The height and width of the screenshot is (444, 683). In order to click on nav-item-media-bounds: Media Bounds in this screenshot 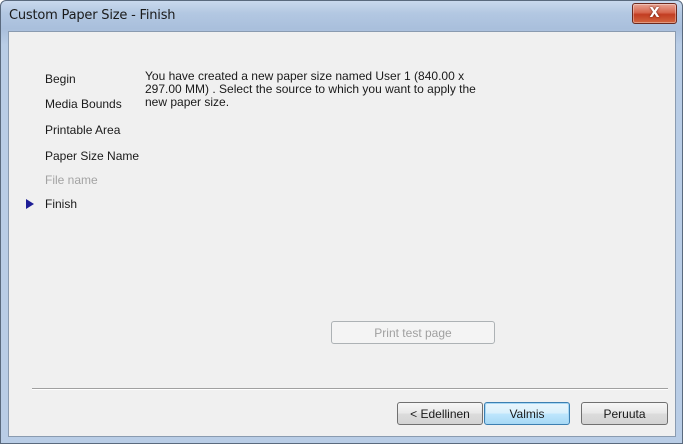, I will do `click(83, 104)`.